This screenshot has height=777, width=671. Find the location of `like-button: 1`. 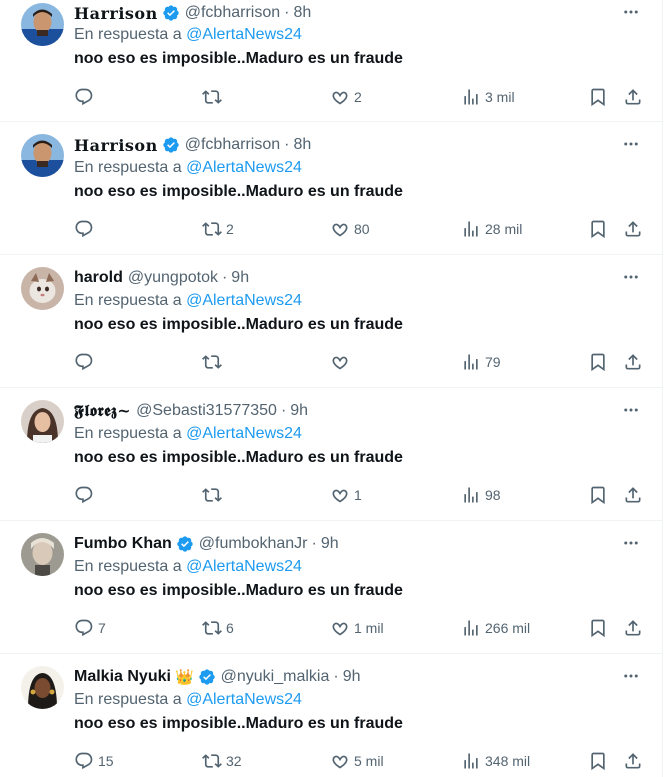

like-button: 1 is located at coordinates (346, 495).